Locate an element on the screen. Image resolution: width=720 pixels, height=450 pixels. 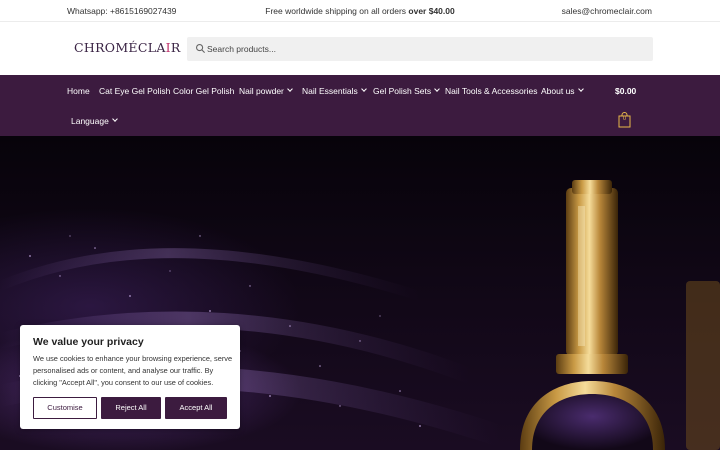
nav-language-label: Language is located at coordinates (90, 121).